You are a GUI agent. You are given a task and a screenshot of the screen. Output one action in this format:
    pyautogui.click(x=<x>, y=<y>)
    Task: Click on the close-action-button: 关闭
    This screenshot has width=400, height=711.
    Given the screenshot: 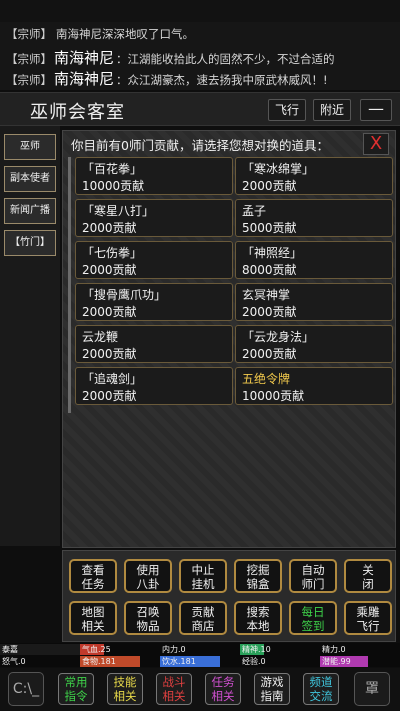 What is the action you would take?
    pyautogui.click(x=368, y=576)
    